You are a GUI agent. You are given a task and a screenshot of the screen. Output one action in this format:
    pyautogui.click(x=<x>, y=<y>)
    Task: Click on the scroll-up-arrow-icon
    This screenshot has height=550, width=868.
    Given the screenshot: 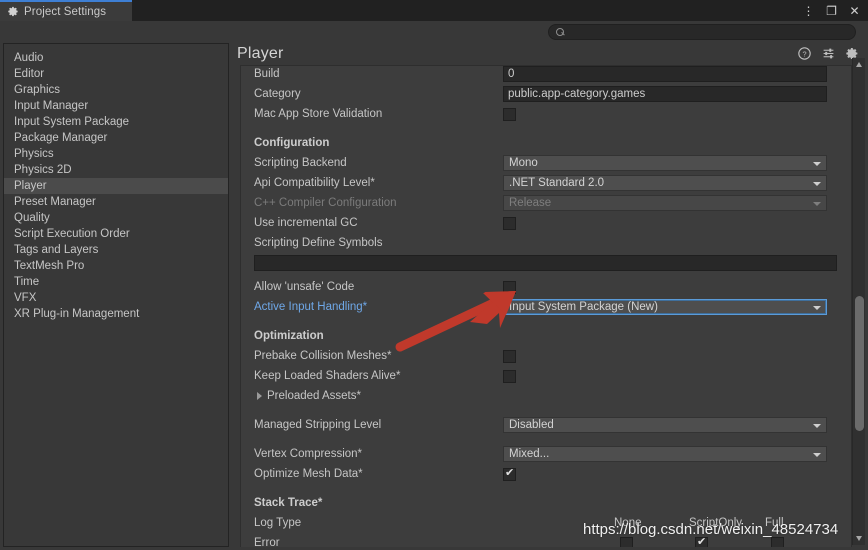 What is the action you would take?
    pyautogui.click(x=859, y=64)
    